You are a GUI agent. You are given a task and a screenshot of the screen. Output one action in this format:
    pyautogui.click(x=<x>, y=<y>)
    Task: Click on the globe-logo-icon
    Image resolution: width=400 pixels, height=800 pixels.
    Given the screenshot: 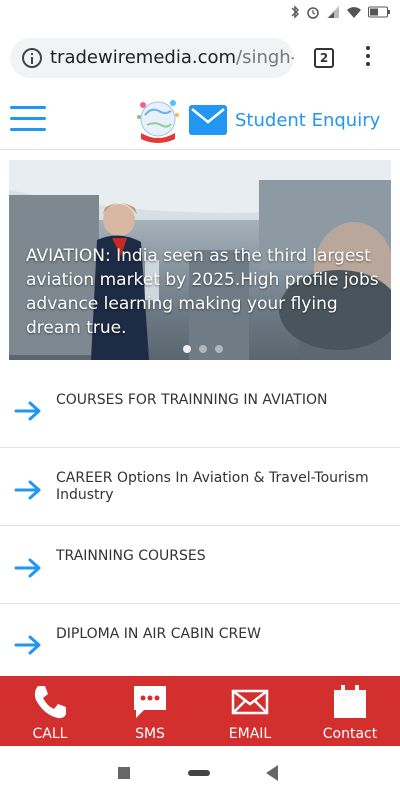 What is the action you would take?
    pyautogui.click(x=158, y=120)
    